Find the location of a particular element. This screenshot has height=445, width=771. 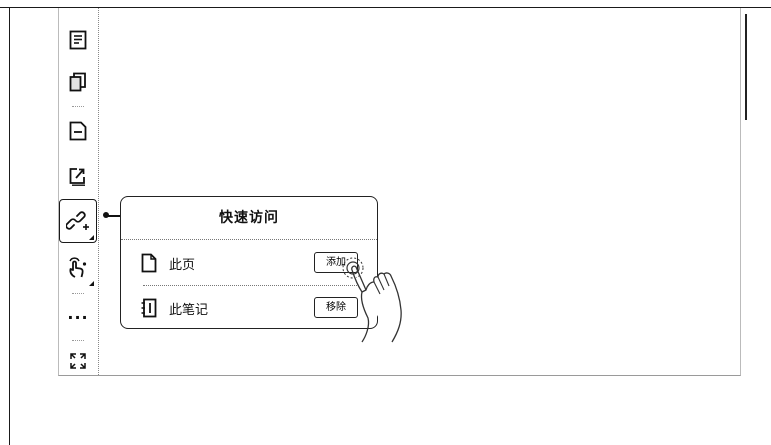

fullscreen-button is located at coordinates (78, 361).